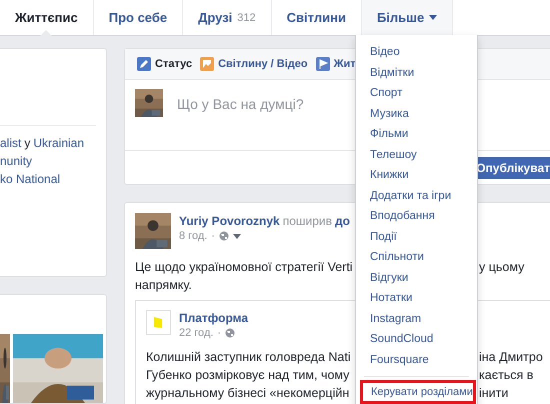 Image resolution: width=550 pixels, height=404 pixels. I want to click on shared-text: інити, so click(493, 393).